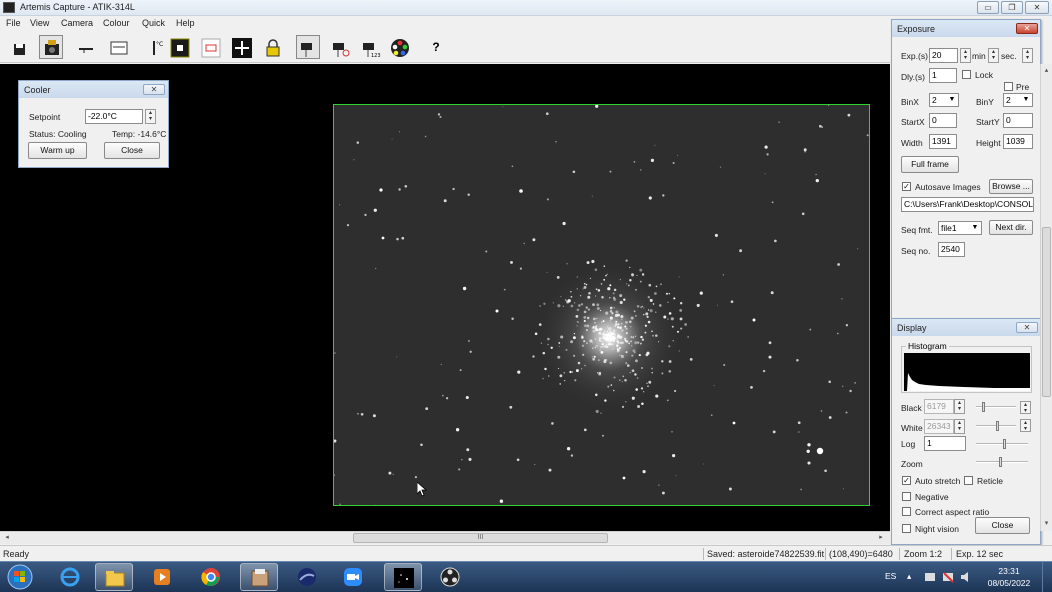 The width and height of the screenshot is (1052, 592). I want to click on white-field: 26343, so click(939, 426).